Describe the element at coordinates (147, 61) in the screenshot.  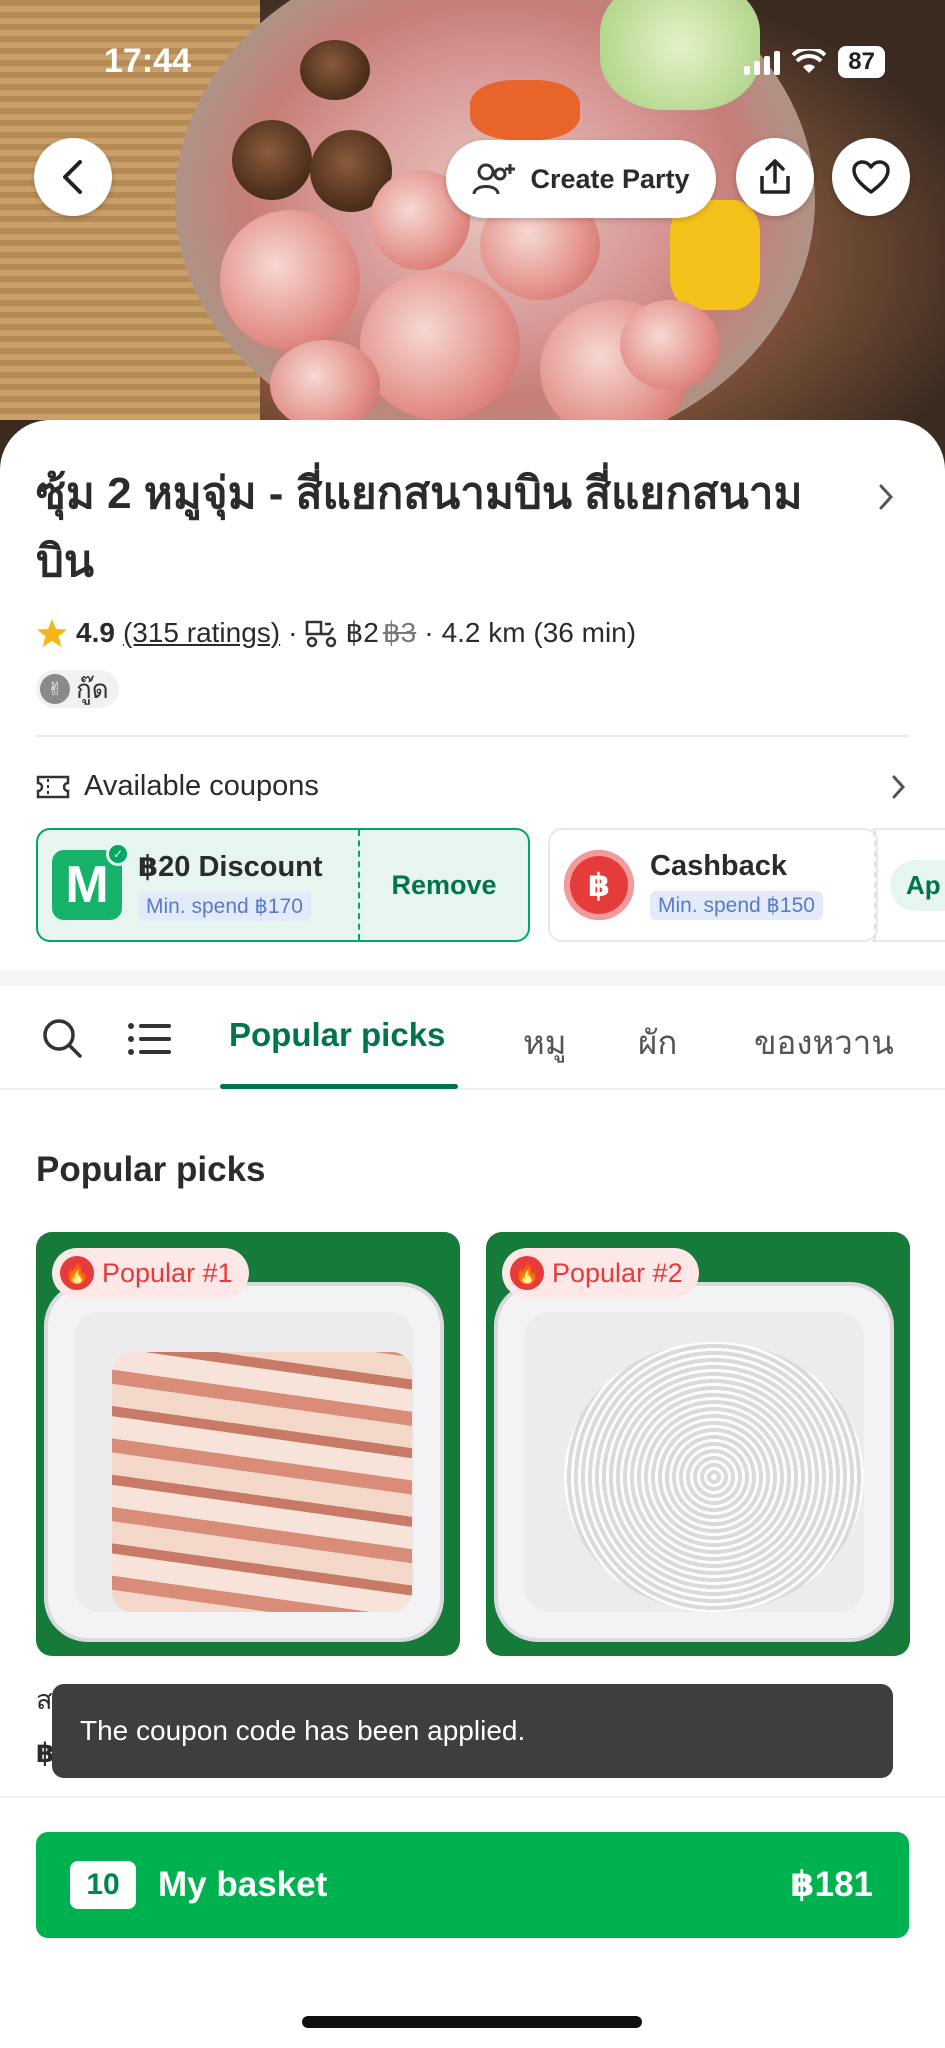
I see `status-time: 17:44` at that location.